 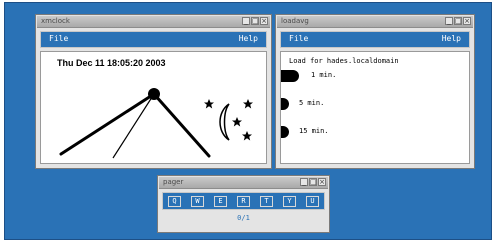 I want to click on clock-hub, so click(x=154, y=94).